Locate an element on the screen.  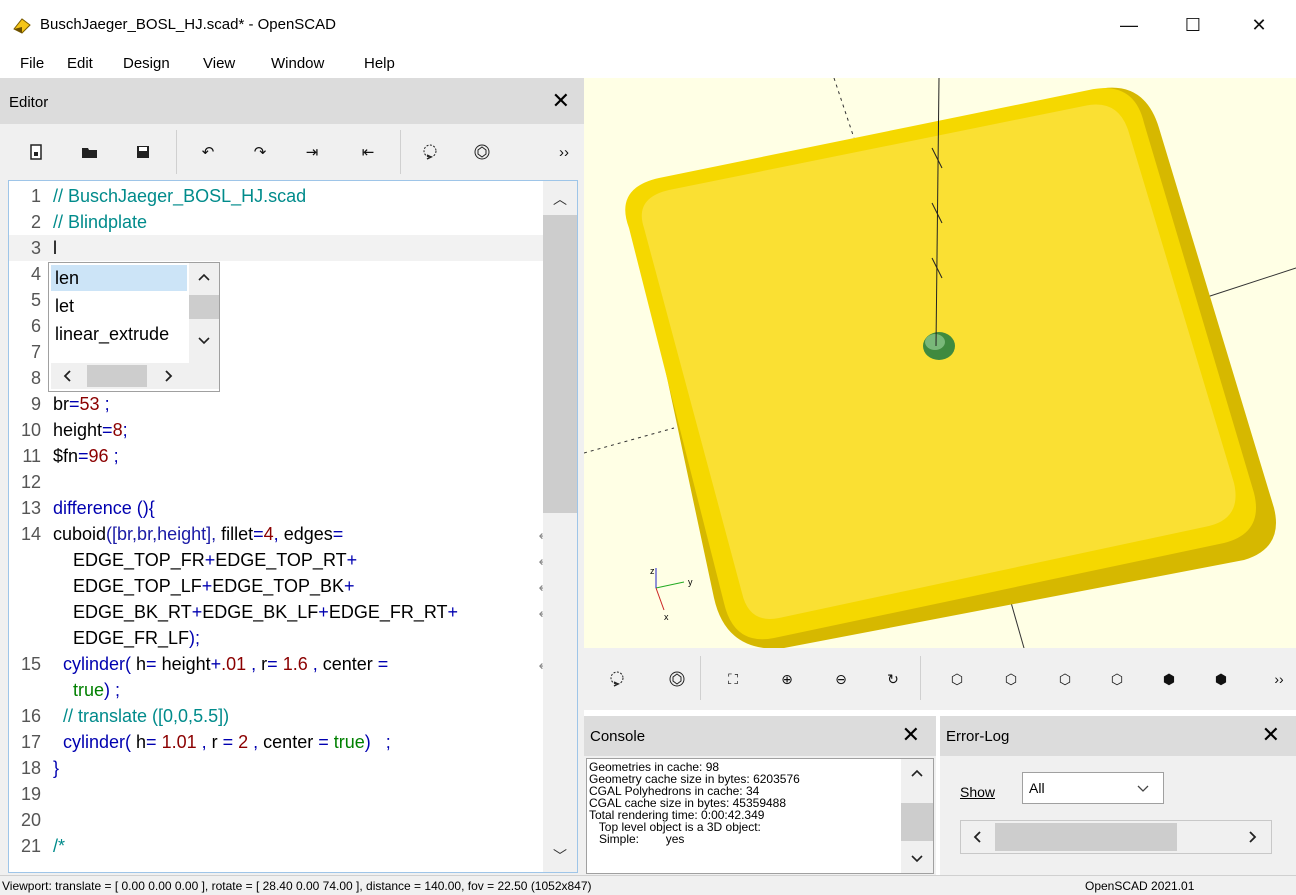
console-vertical-scrollbar is located at coordinates (917, 816).